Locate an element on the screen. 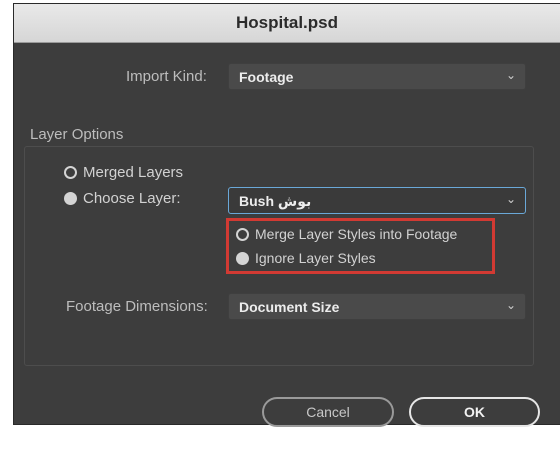 The width and height of the screenshot is (560, 451). merged-layers-radio: Merged Layers is located at coordinates (123, 172).